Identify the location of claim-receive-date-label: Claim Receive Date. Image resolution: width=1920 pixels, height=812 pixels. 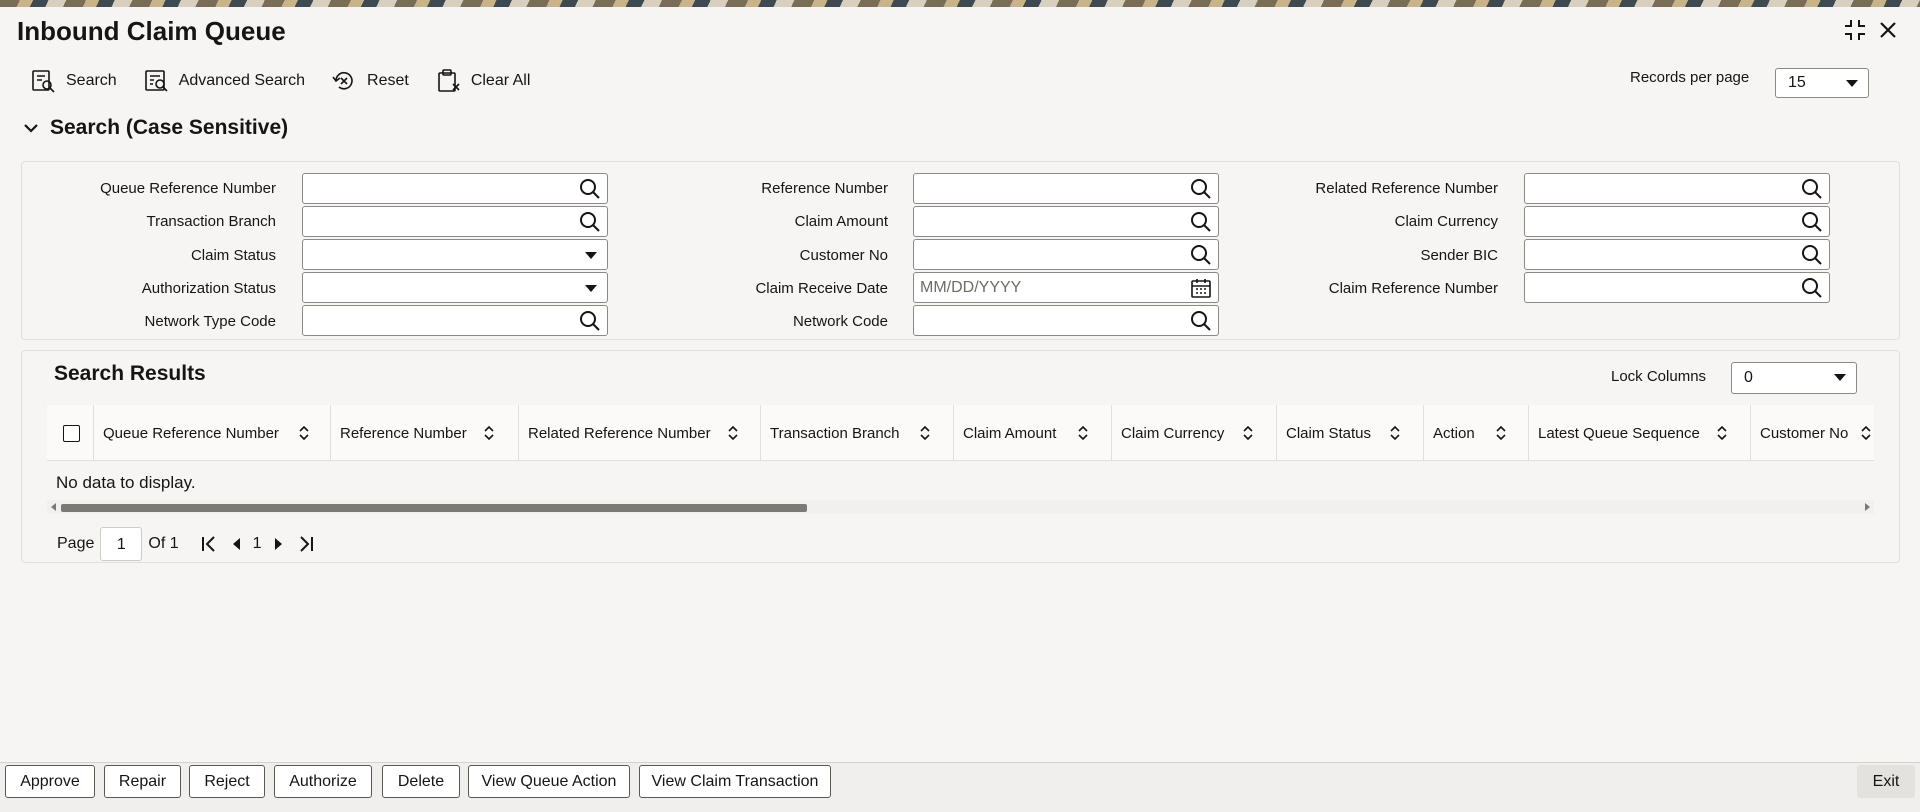
(821, 288).